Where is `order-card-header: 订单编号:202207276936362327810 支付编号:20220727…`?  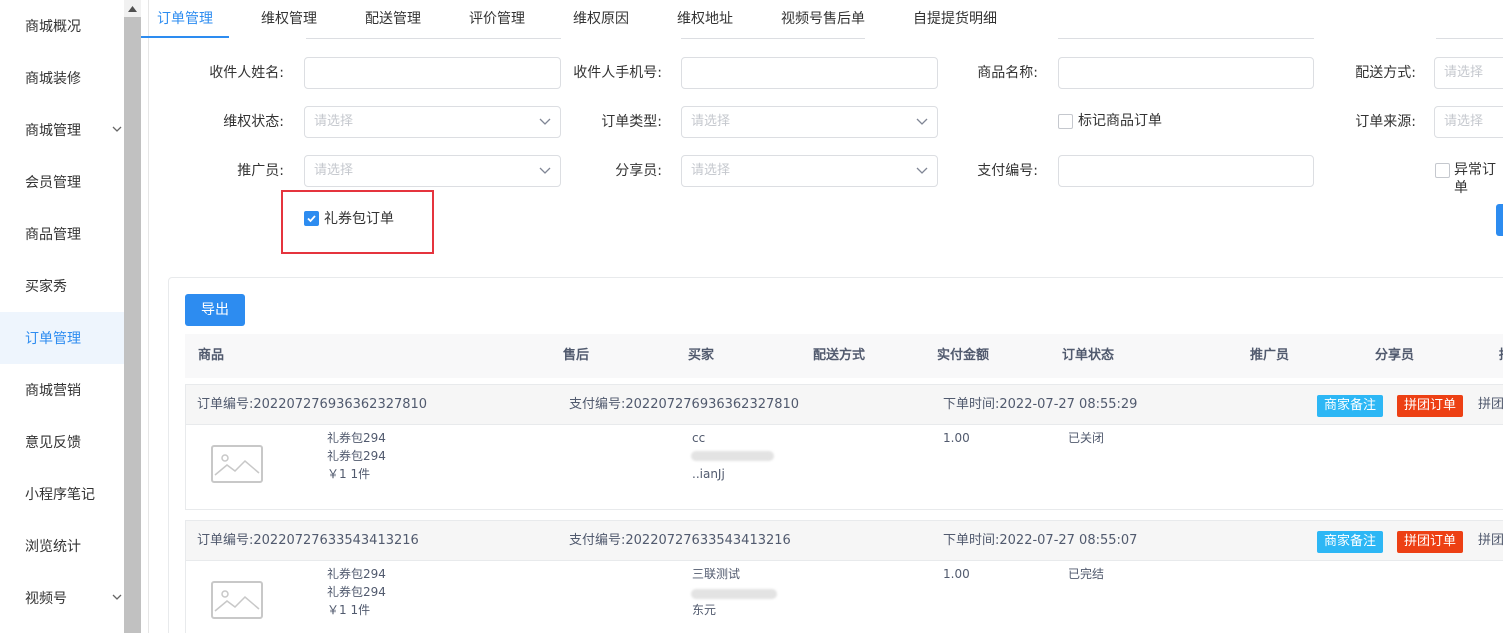 order-card-header: 订单编号:202207276936362327810 支付编号:20220727… is located at coordinates (844, 405).